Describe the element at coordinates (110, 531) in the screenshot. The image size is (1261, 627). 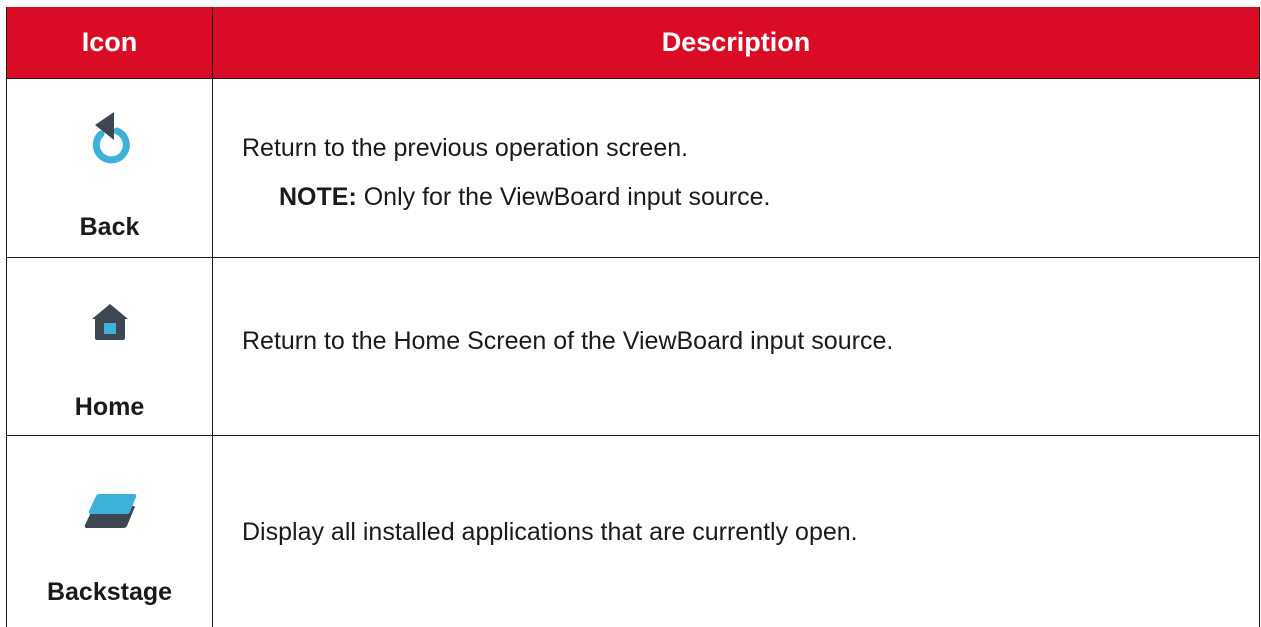
I see `icon-cell: Backstage` at that location.